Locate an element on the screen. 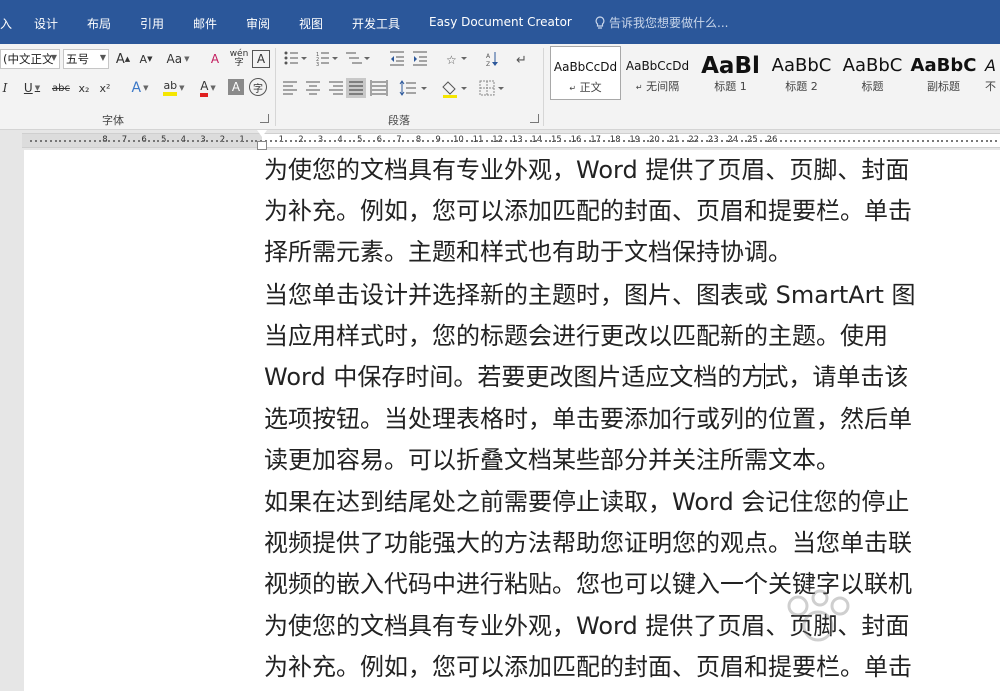 This screenshot has width=1000, height=691. strikethrough-button: abc is located at coordinates (61, 88).